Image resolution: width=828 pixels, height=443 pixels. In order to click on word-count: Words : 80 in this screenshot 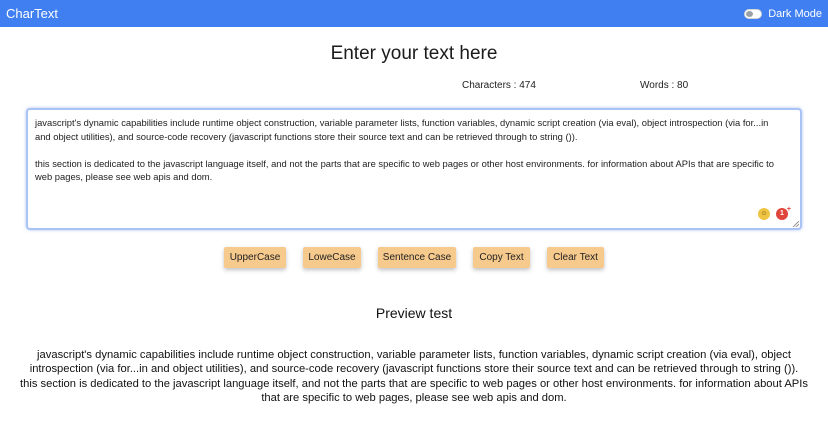, I will do `click(664, 85)`.